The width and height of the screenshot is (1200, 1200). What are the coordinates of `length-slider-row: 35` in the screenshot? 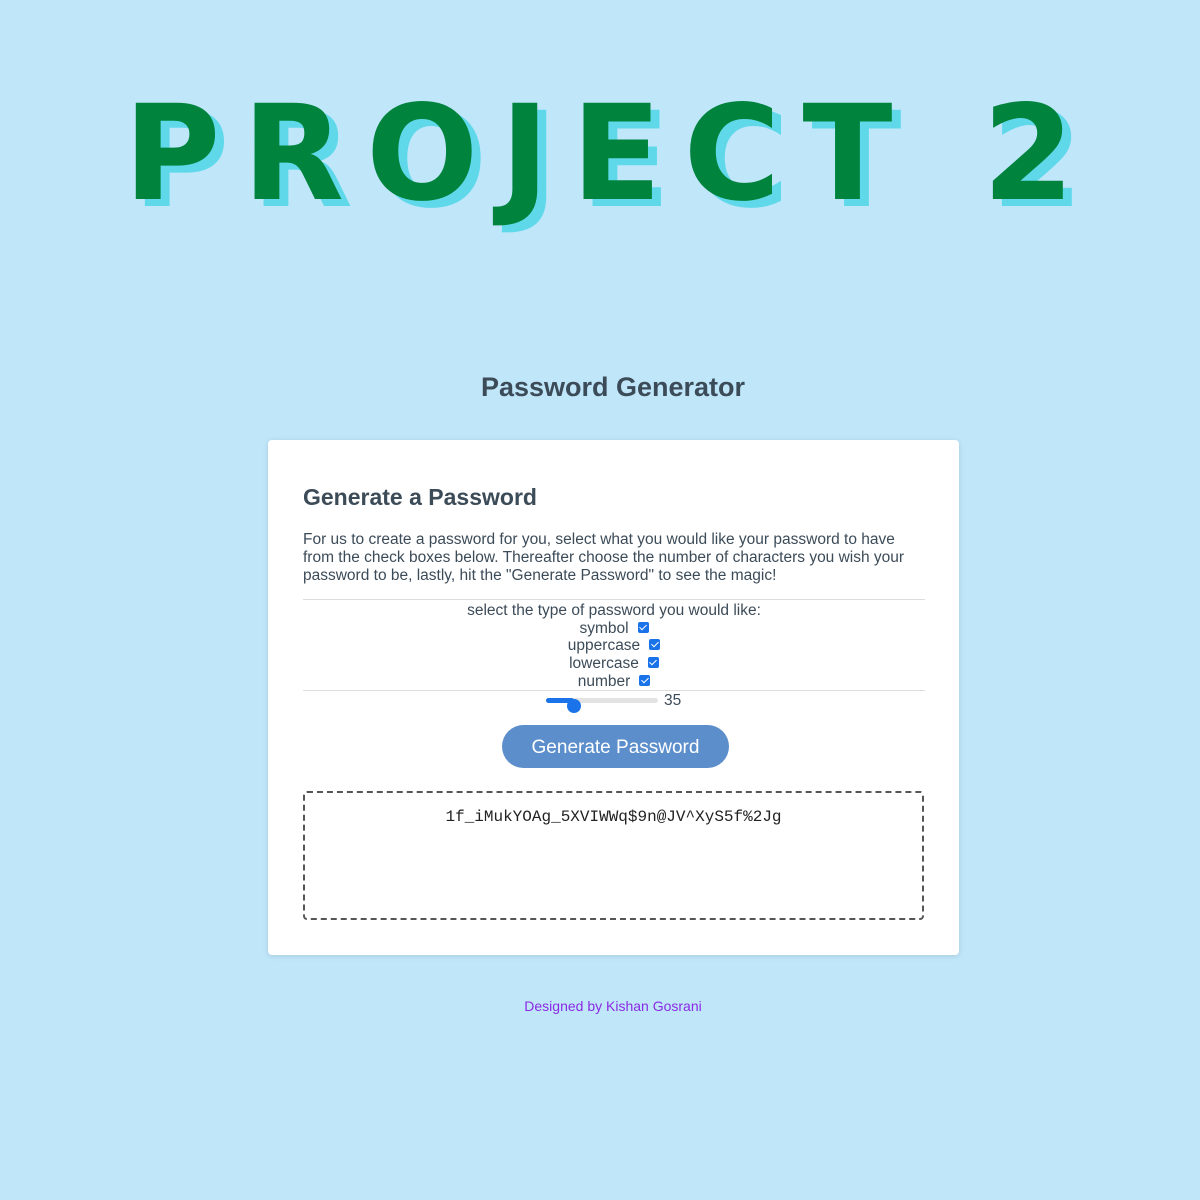 It's located at (626, 702).